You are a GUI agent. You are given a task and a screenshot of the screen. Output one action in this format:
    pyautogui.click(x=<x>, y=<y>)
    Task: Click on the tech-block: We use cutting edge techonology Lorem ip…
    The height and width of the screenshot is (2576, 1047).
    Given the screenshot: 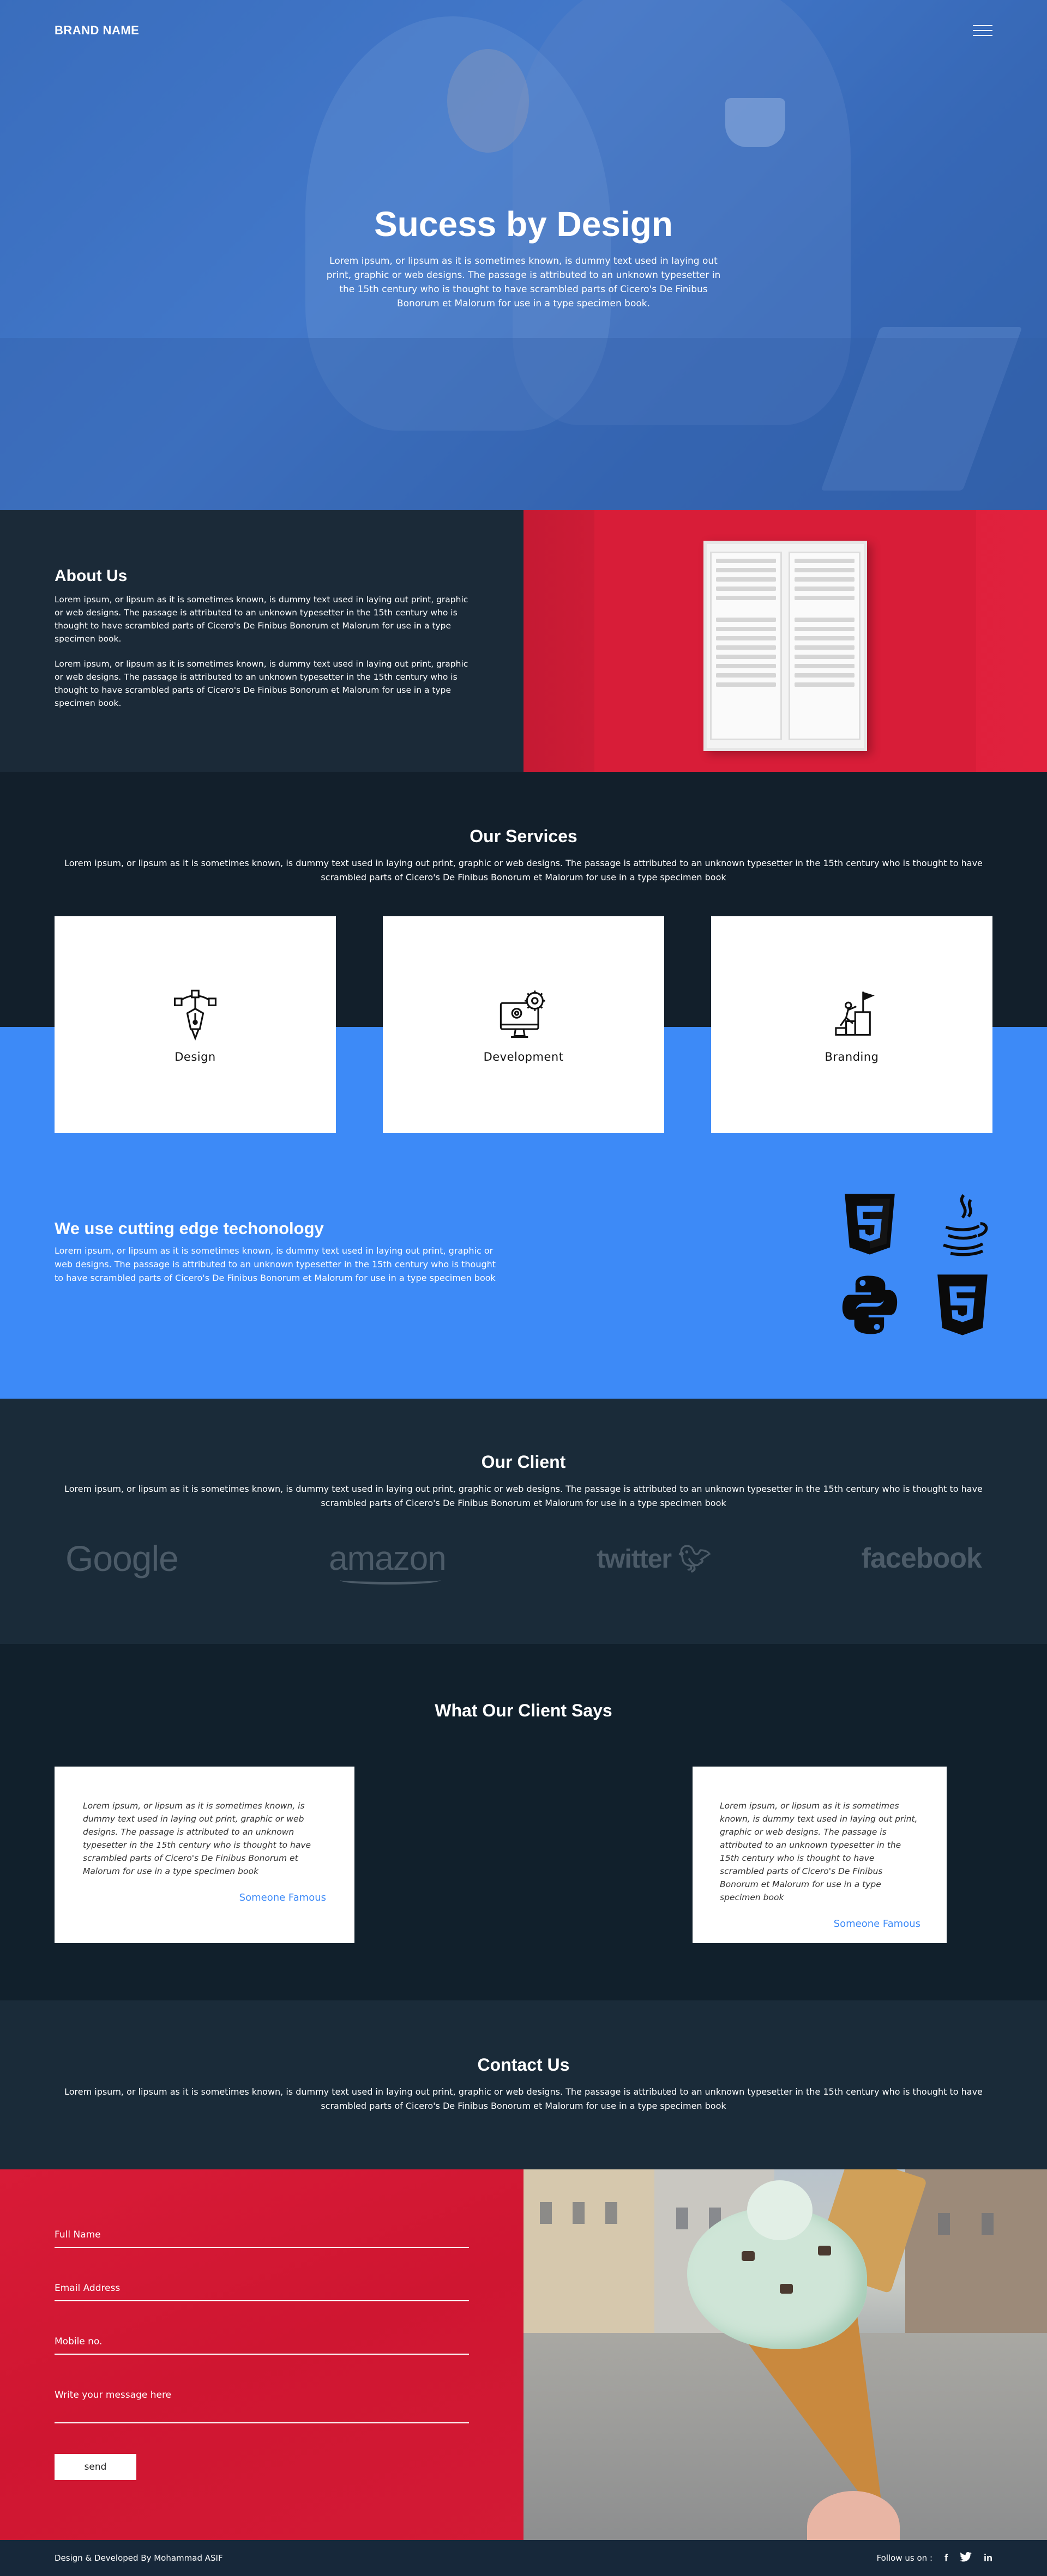 What is the action you would take?
    pyautogui.click(x=523, y=1251)
    